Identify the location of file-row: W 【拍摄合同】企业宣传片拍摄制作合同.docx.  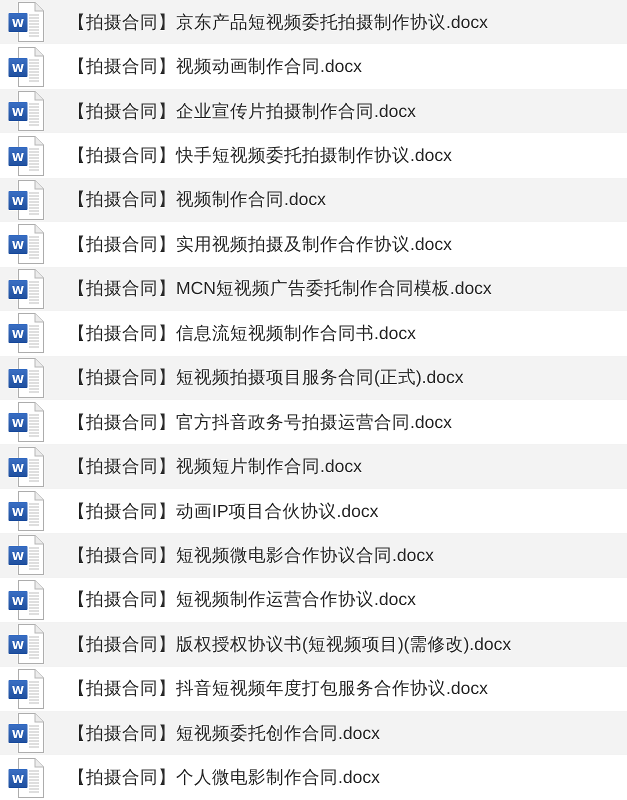
(313, 111).